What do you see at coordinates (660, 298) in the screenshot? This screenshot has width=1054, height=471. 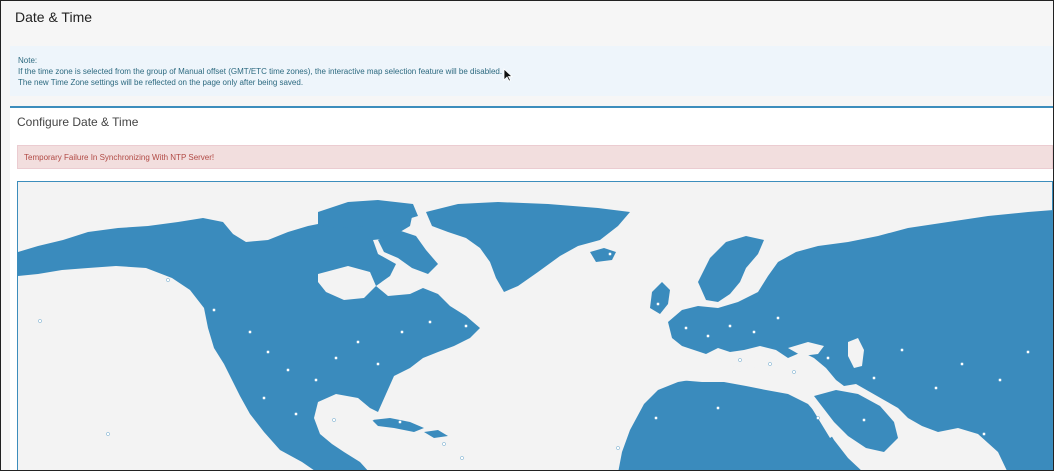 I see `uk-land` at bounding box center [660, 298].